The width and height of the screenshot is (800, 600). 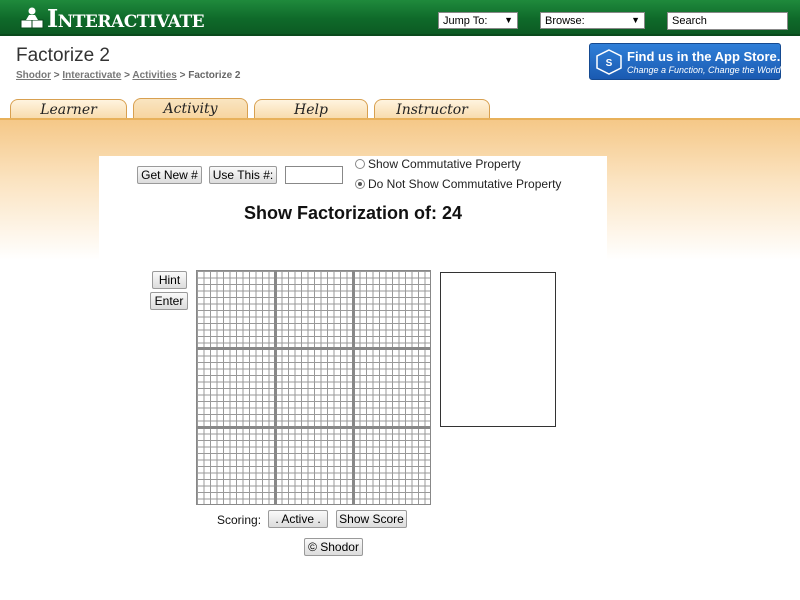 I want to click on jump-to-select: Jump To: ▼, so click(x=478, y=20).